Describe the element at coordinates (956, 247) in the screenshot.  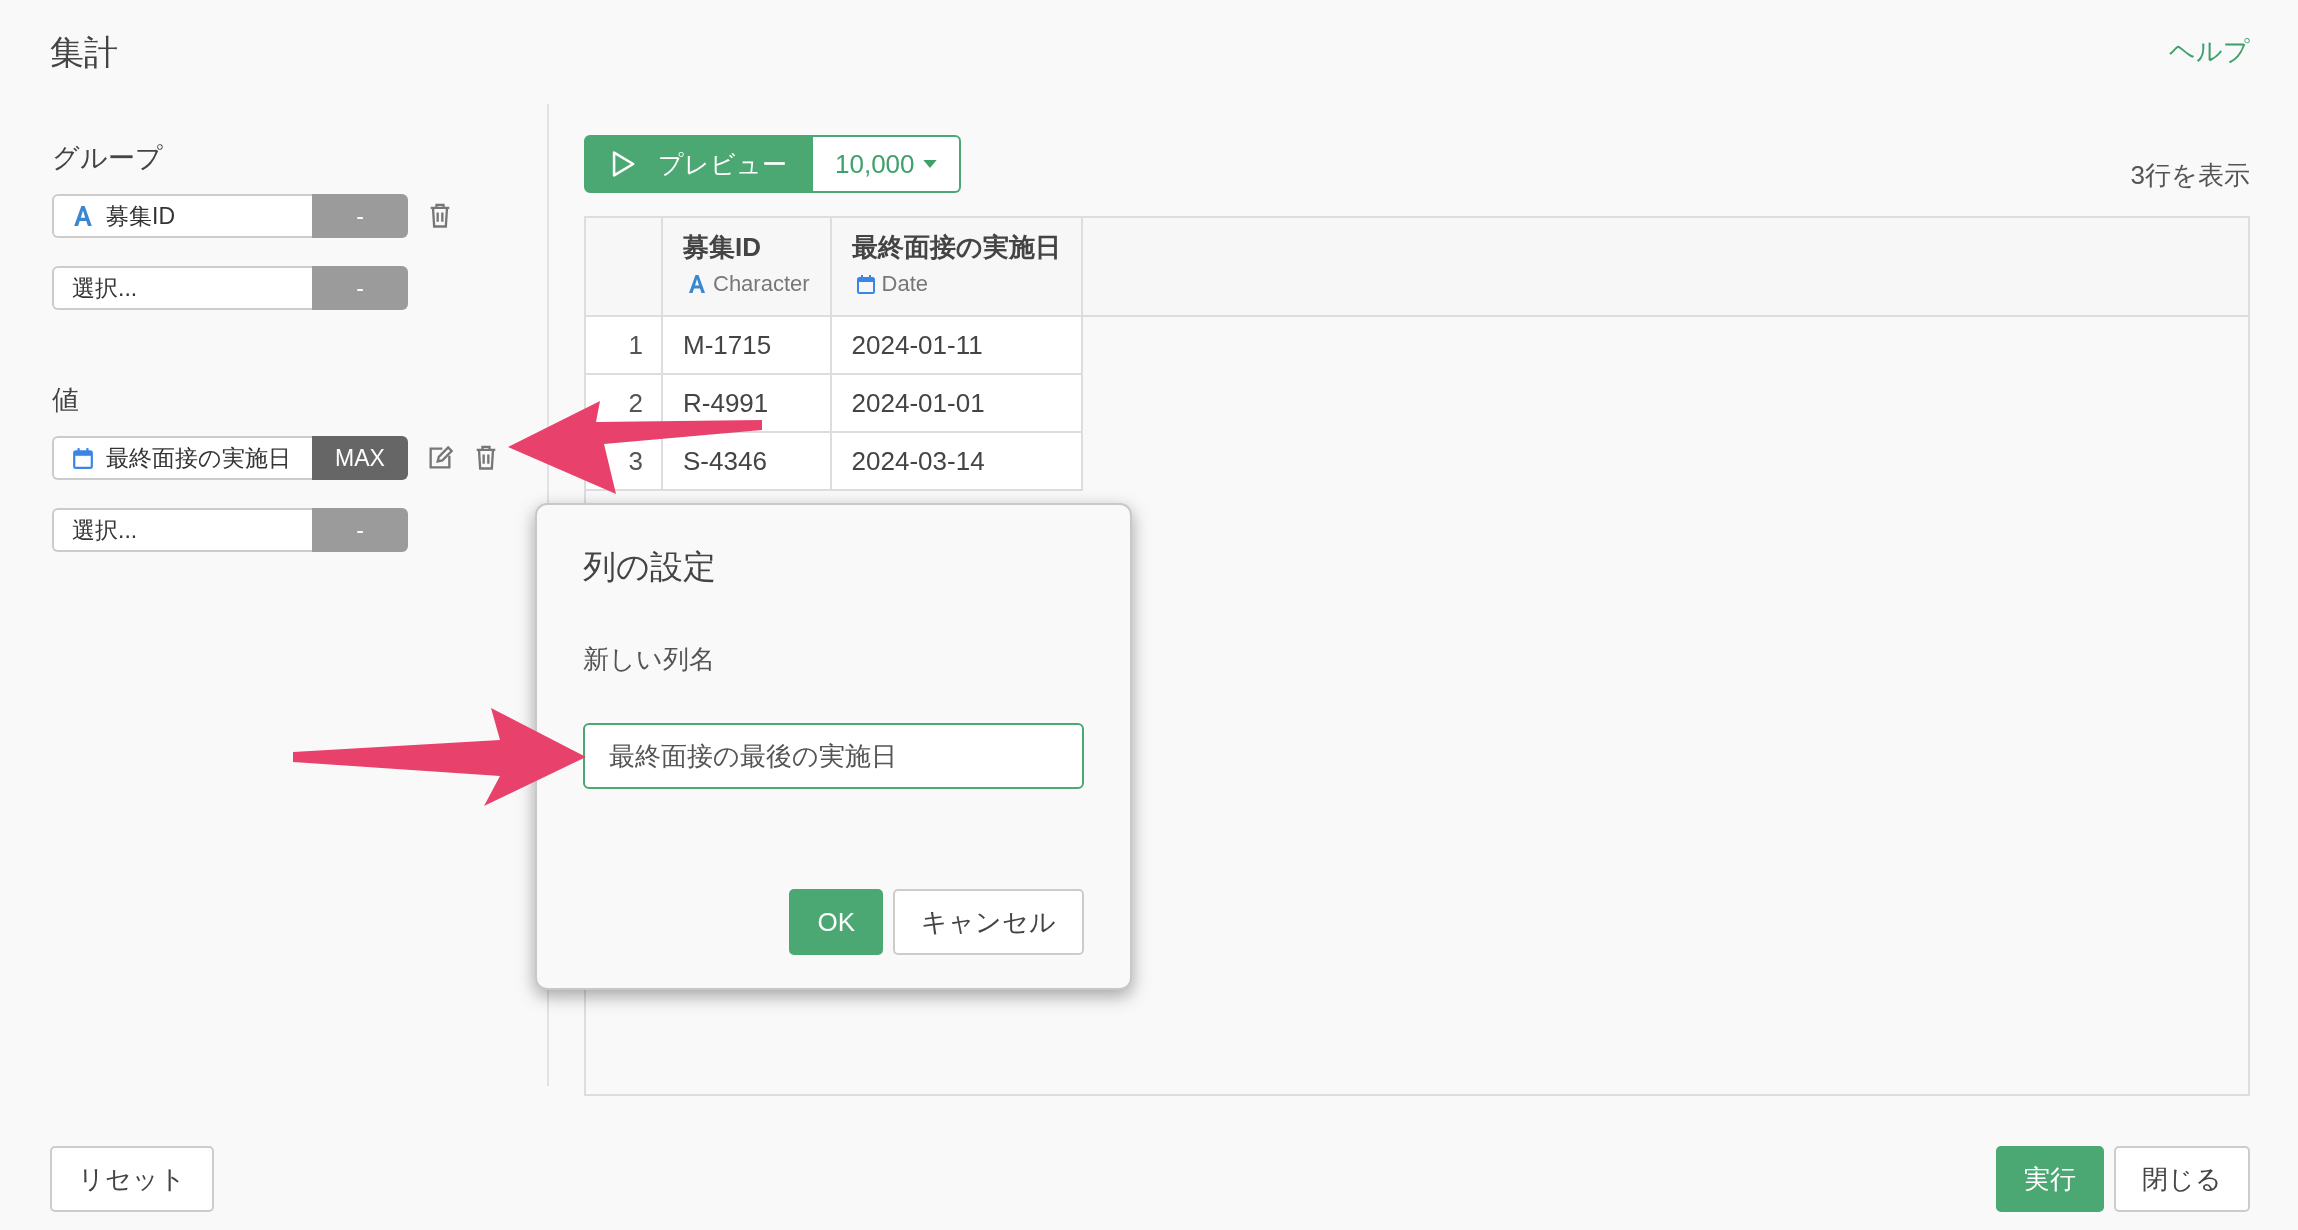
I see `column-header: 最終面接の実施日` at that location.